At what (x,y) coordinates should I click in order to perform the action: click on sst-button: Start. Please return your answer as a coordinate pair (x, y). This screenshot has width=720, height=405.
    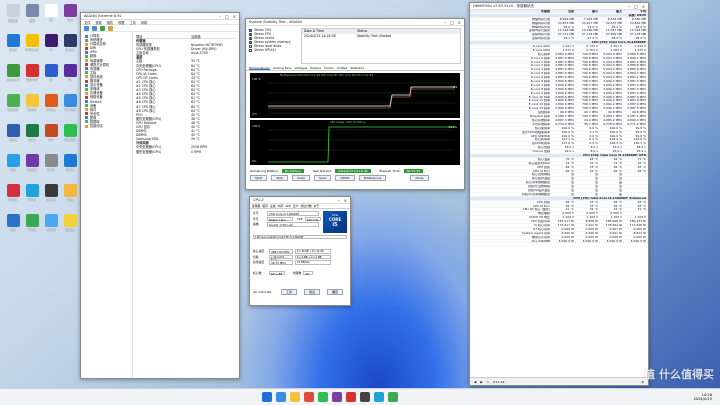
    Looking at the image, I should click on (259, 178).